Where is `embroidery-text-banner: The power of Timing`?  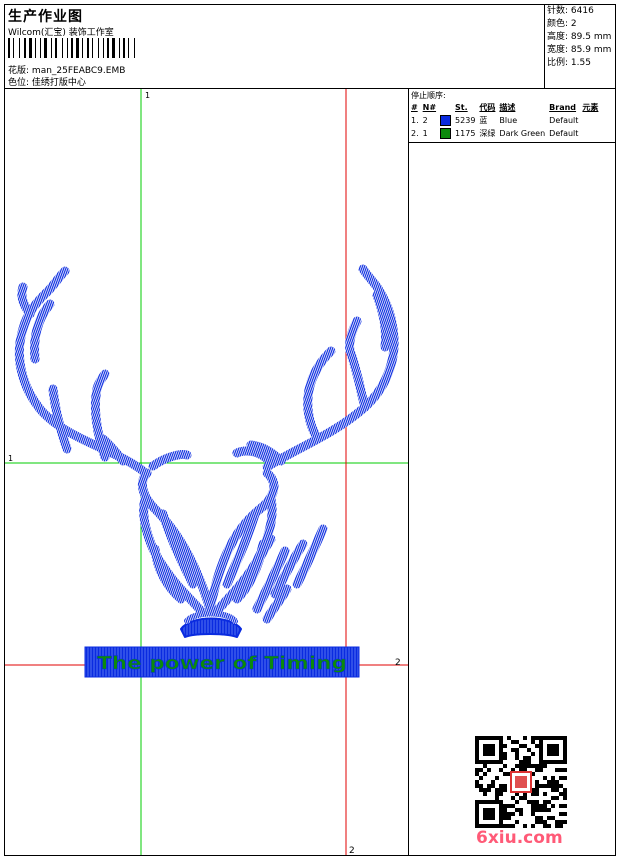 embroidery-text-banner: The power of Timing is located at coordinates (222, 662).